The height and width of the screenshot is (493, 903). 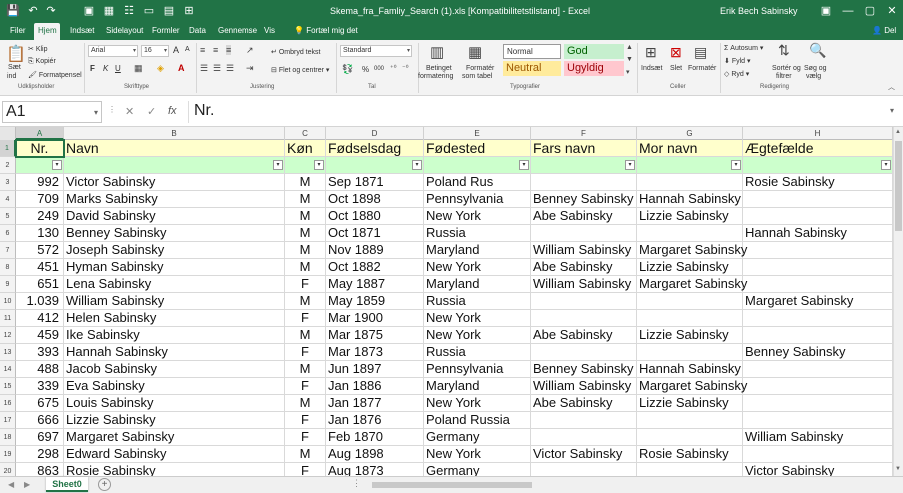 What do you see at coordinates (690, 335) in the screenshot?
I see `cell-g: Lizzie Sabinsky` at bounding box center [690, 335].